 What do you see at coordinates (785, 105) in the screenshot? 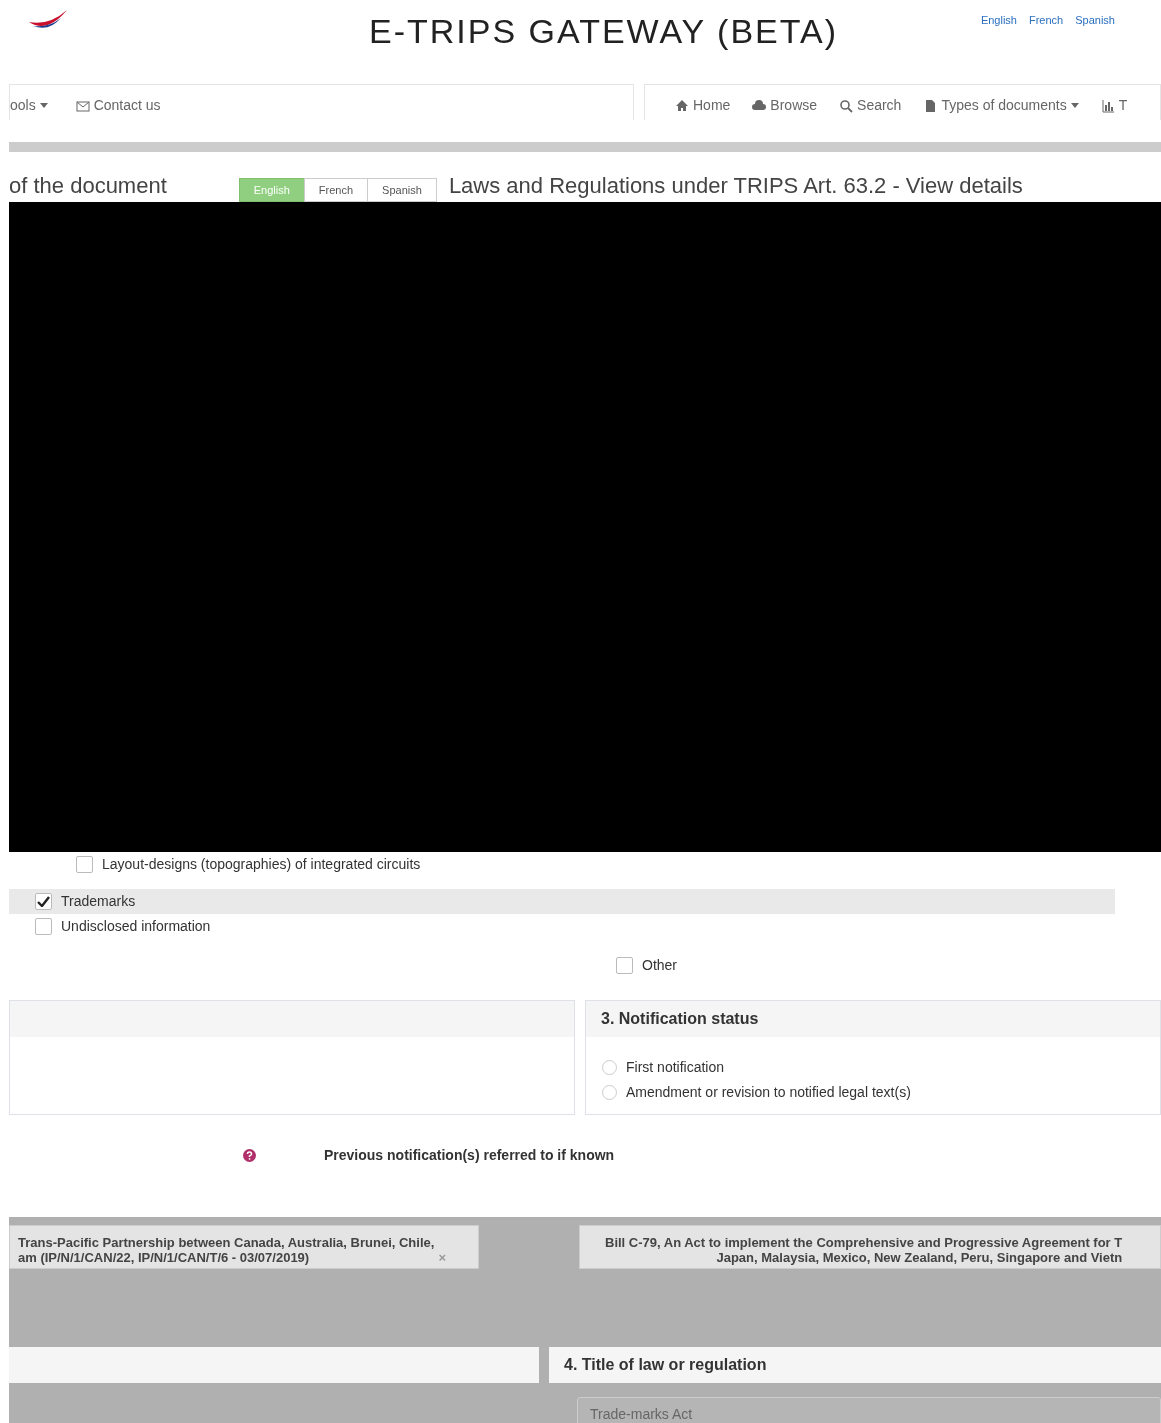
I see `nav-link: Browse` at bounding box center [785, 105].